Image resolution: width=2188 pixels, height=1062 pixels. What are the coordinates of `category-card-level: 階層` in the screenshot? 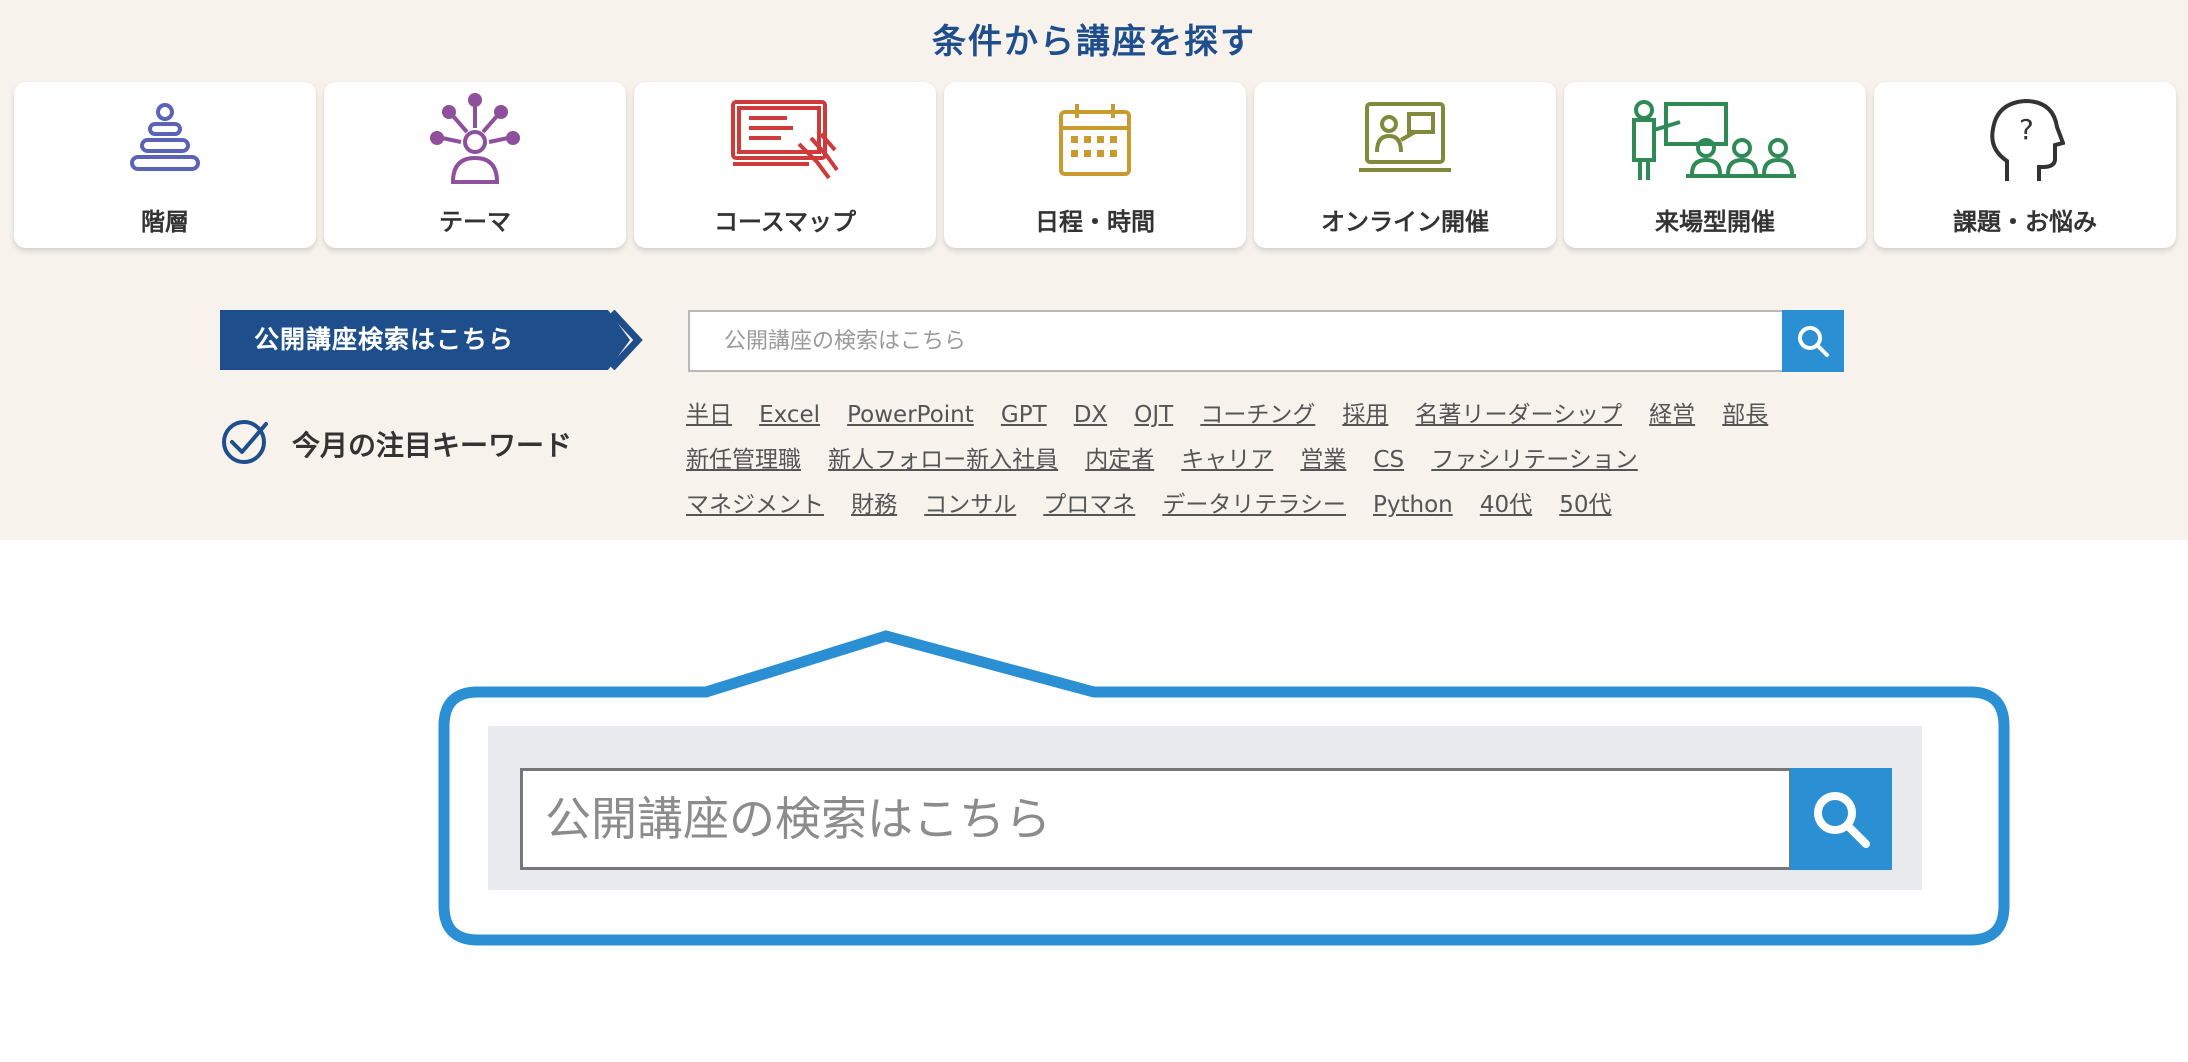 It's located at (165, 165).